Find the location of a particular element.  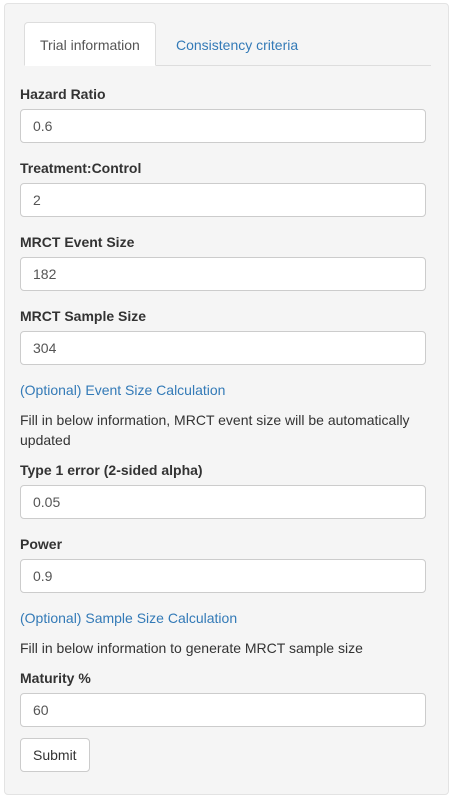

maturity-label: Maturity % is located at coordinates (55, 678).